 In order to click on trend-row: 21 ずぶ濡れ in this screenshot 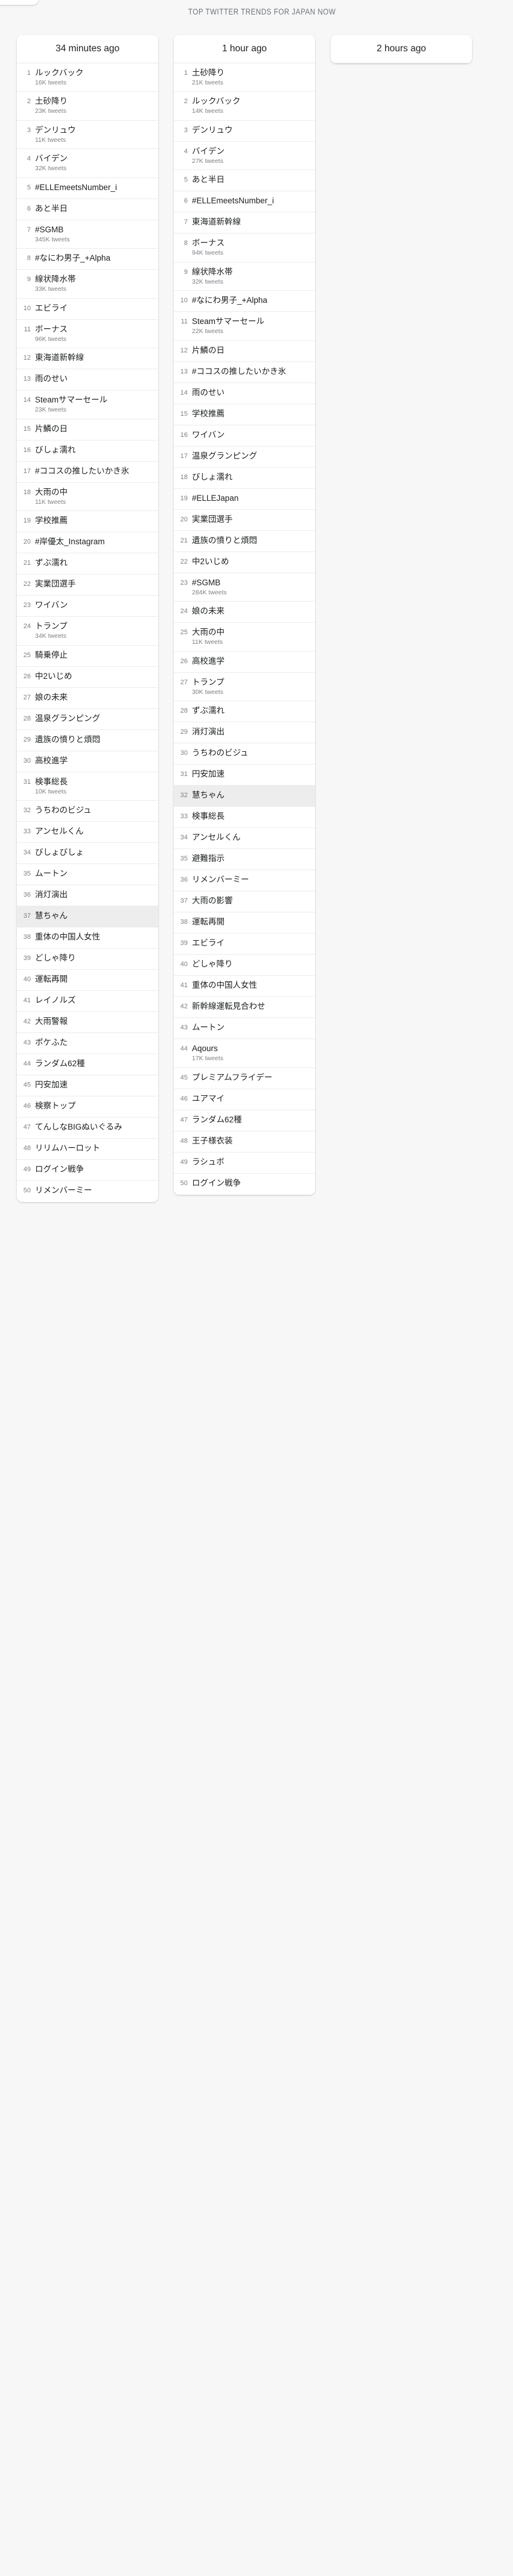, I will do `click(87, 564)`.